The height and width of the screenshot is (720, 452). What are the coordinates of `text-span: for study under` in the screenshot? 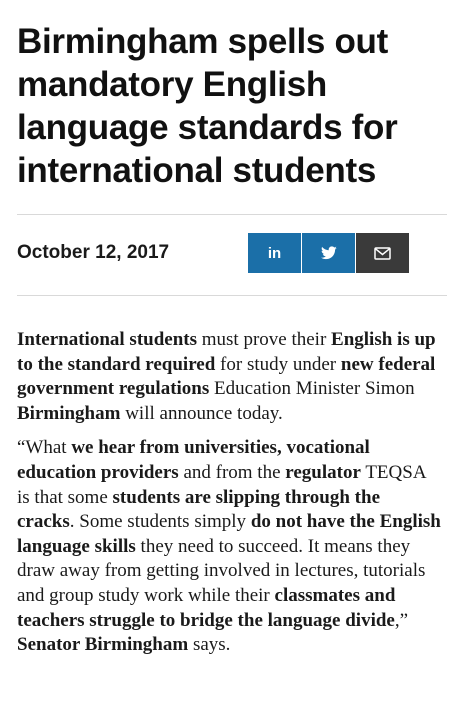 It's located at (278, 364).